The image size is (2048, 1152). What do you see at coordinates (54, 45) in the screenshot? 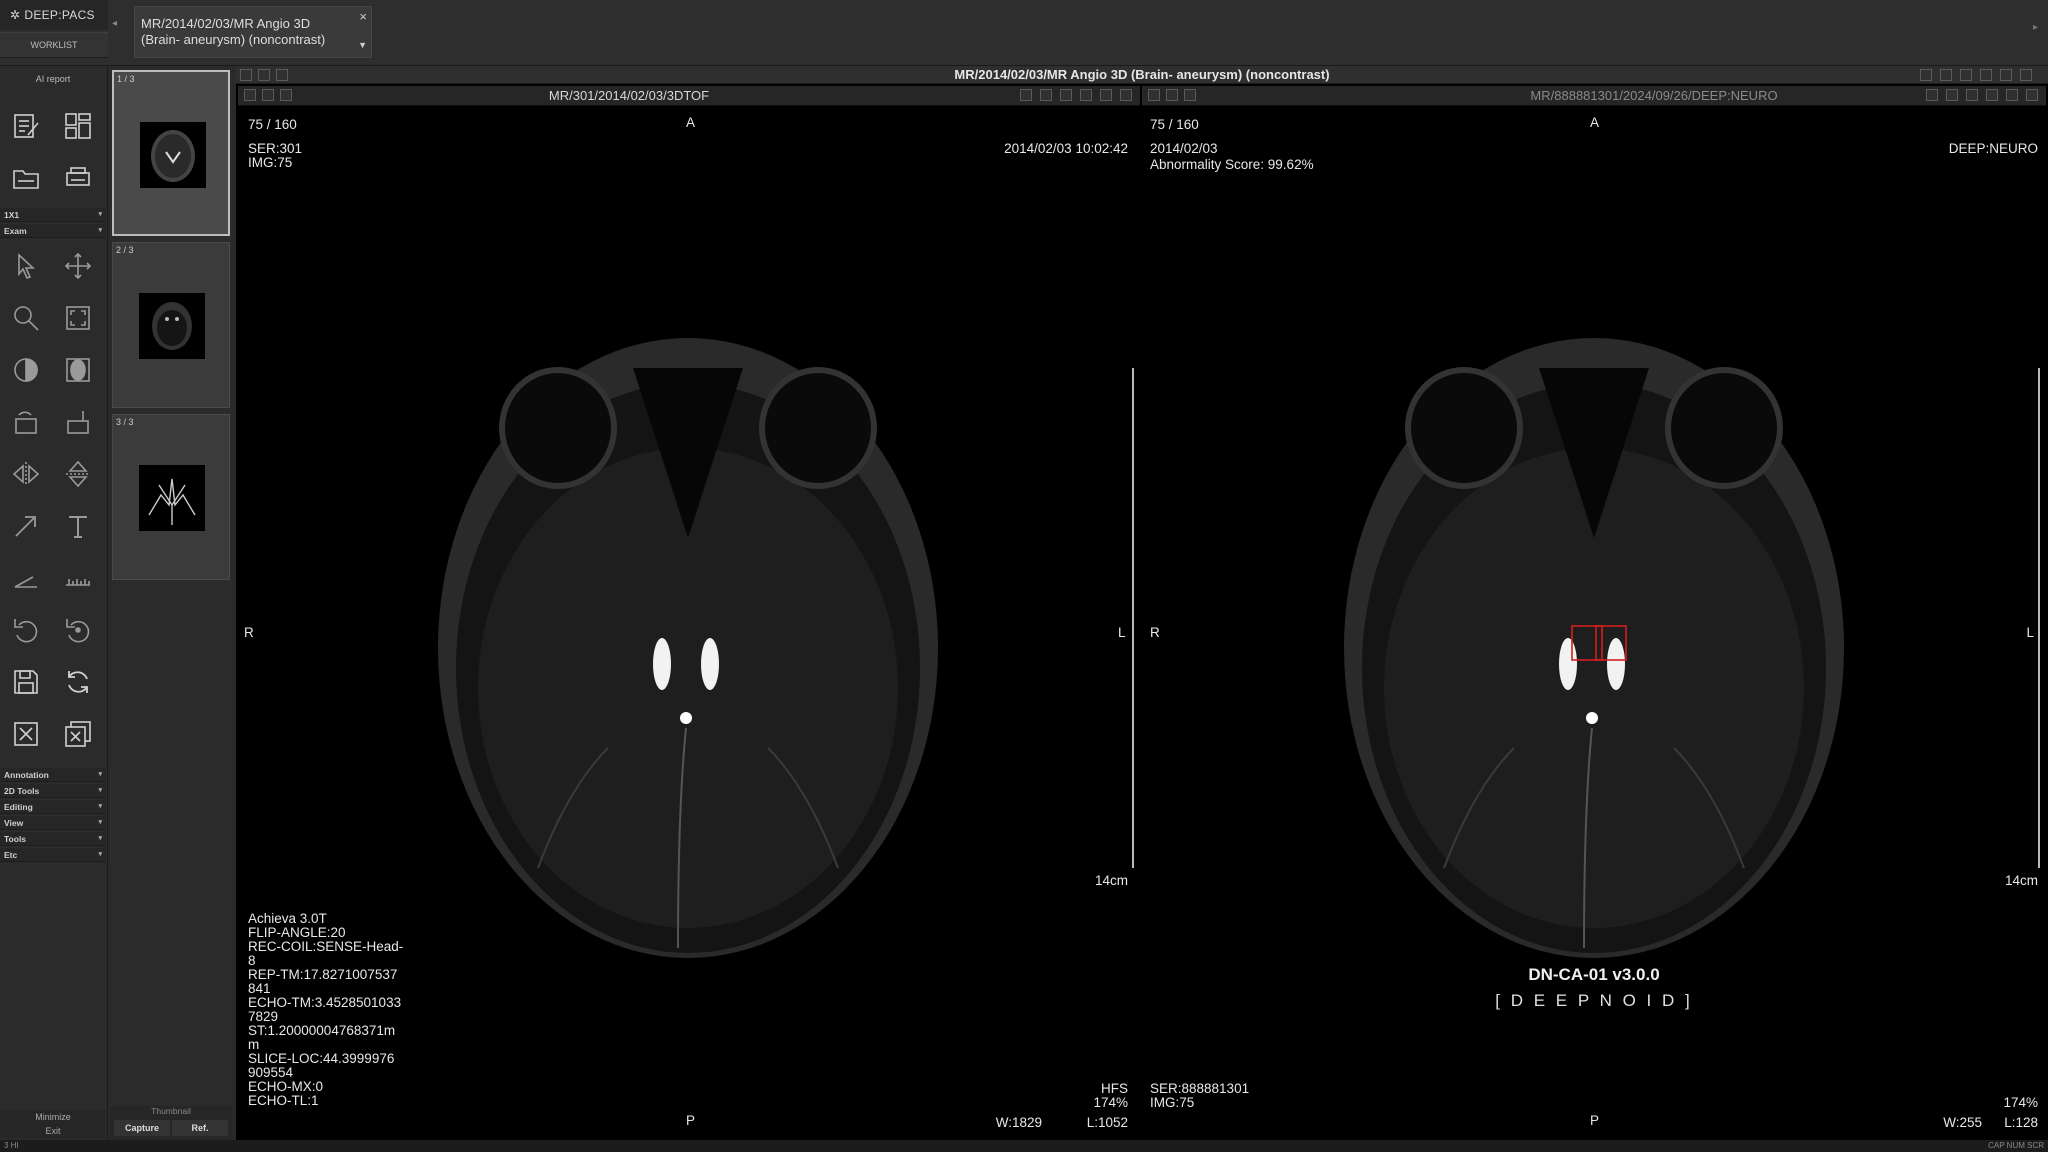
I see `worklist-button: WORKLIST` at bounding box center [54, 45].